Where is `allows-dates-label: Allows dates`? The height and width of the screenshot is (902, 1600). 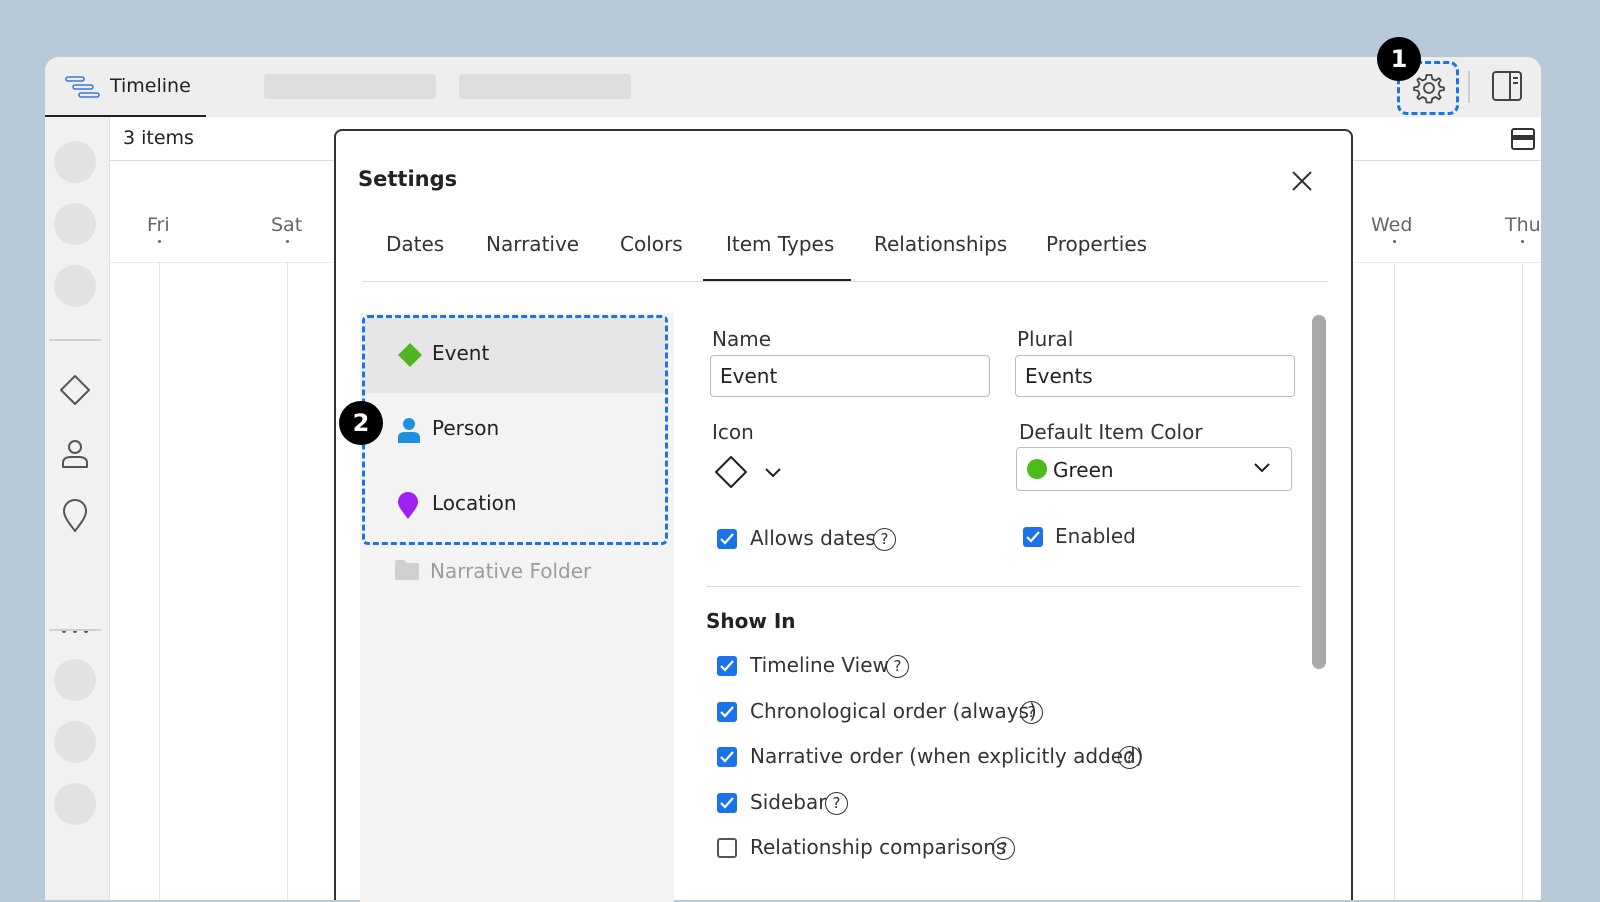 allows-dates-label: Allows dates is located at coordinates (813, 538).